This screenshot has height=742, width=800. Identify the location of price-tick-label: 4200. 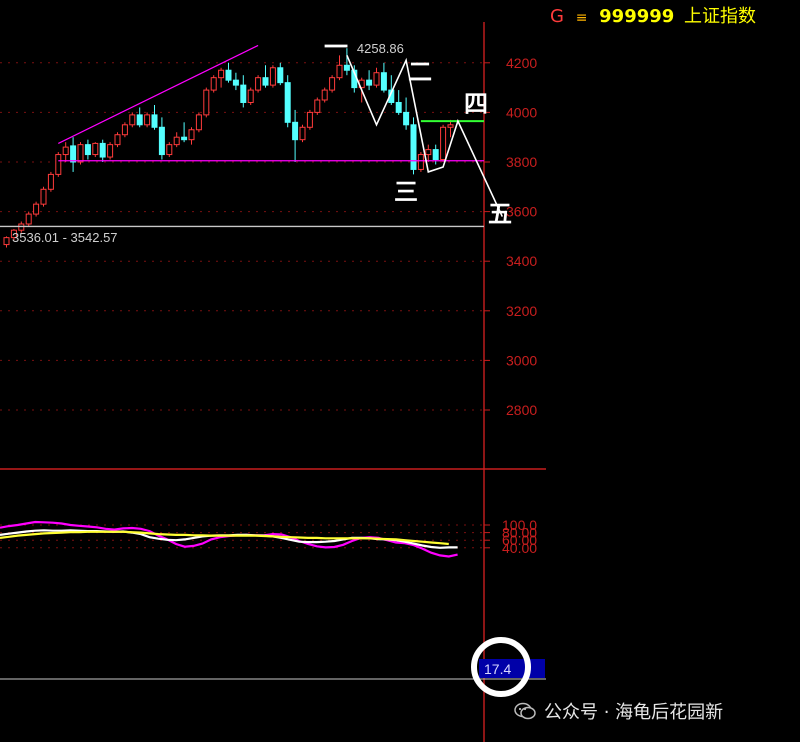
(521, 63).